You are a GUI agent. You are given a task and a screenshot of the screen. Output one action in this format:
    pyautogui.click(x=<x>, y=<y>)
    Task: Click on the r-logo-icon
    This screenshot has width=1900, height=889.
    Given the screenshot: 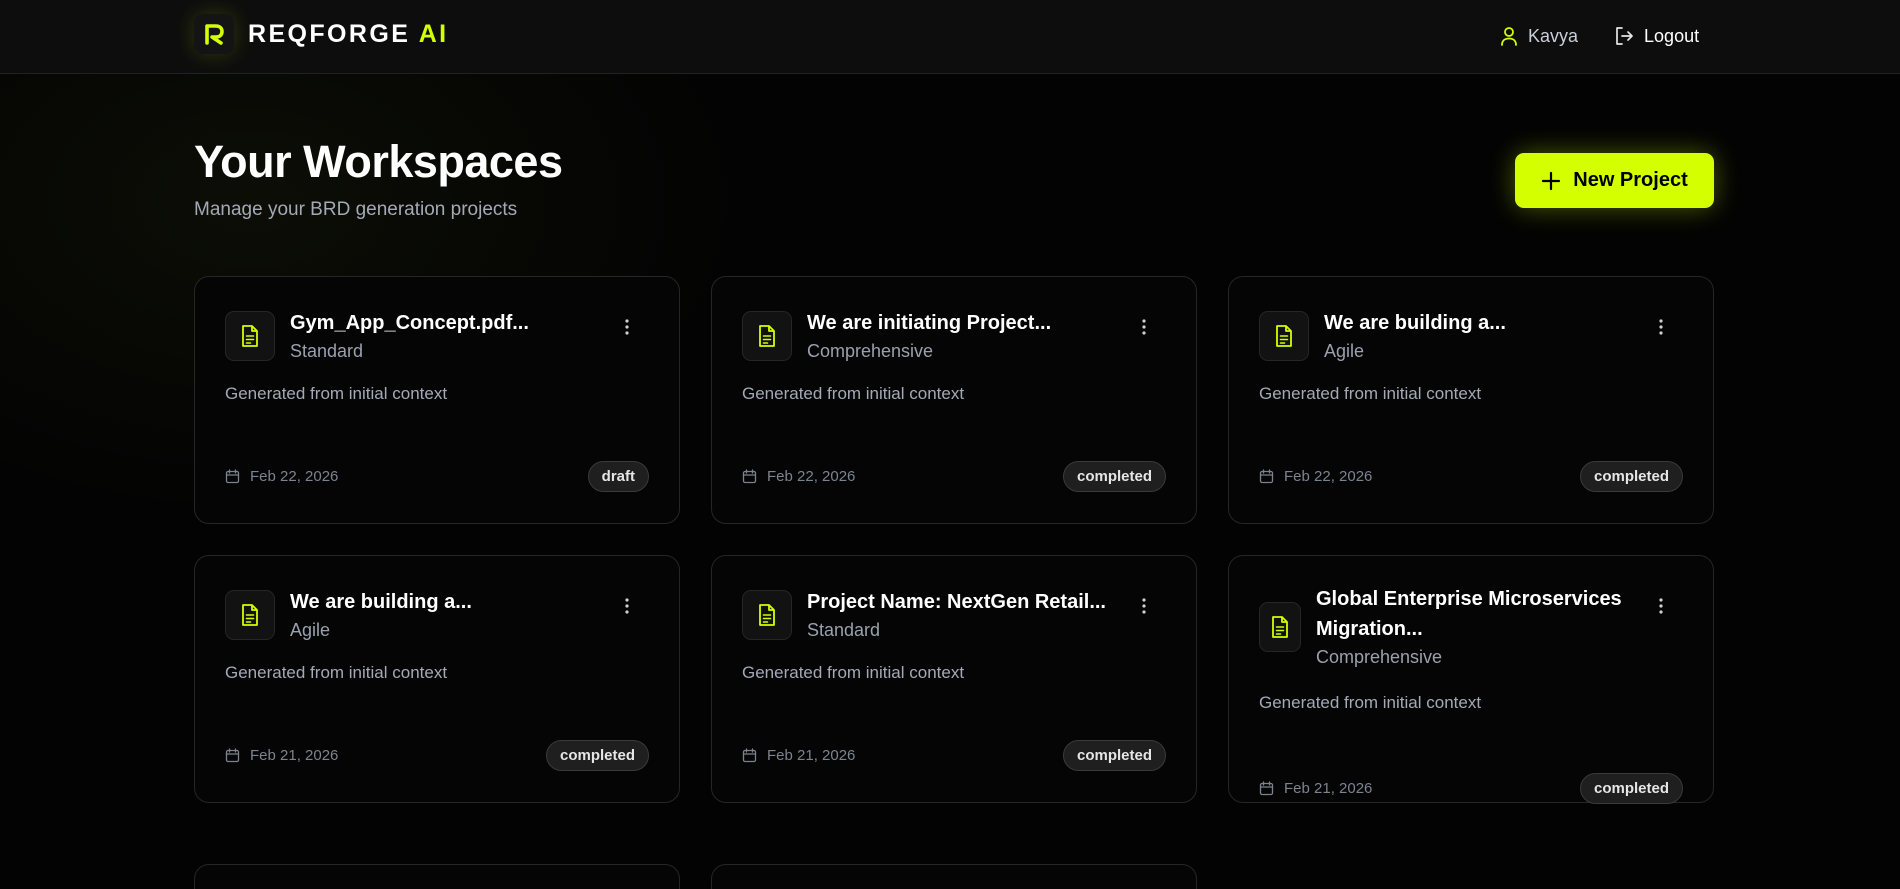 What is the action you would take?
    pyautogui.click(x=214, y=34)
    